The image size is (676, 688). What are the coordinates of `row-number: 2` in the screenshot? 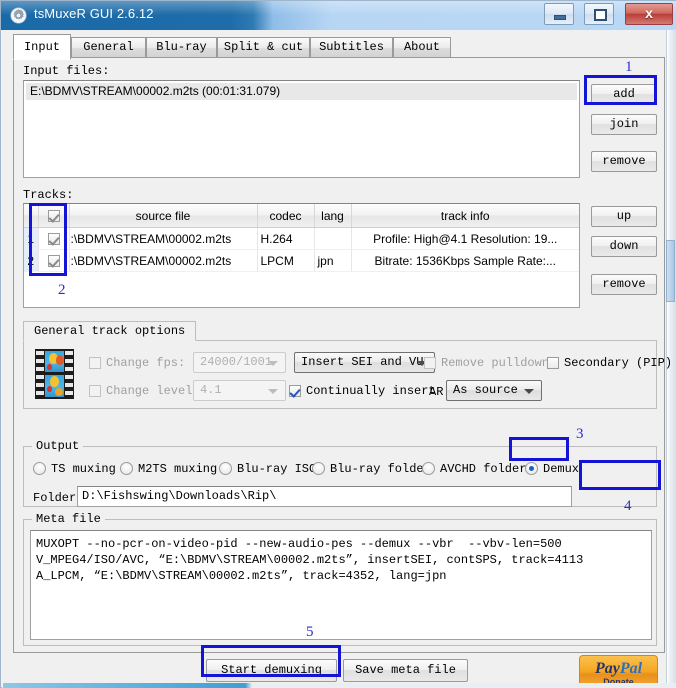 It's located at (31, 260).